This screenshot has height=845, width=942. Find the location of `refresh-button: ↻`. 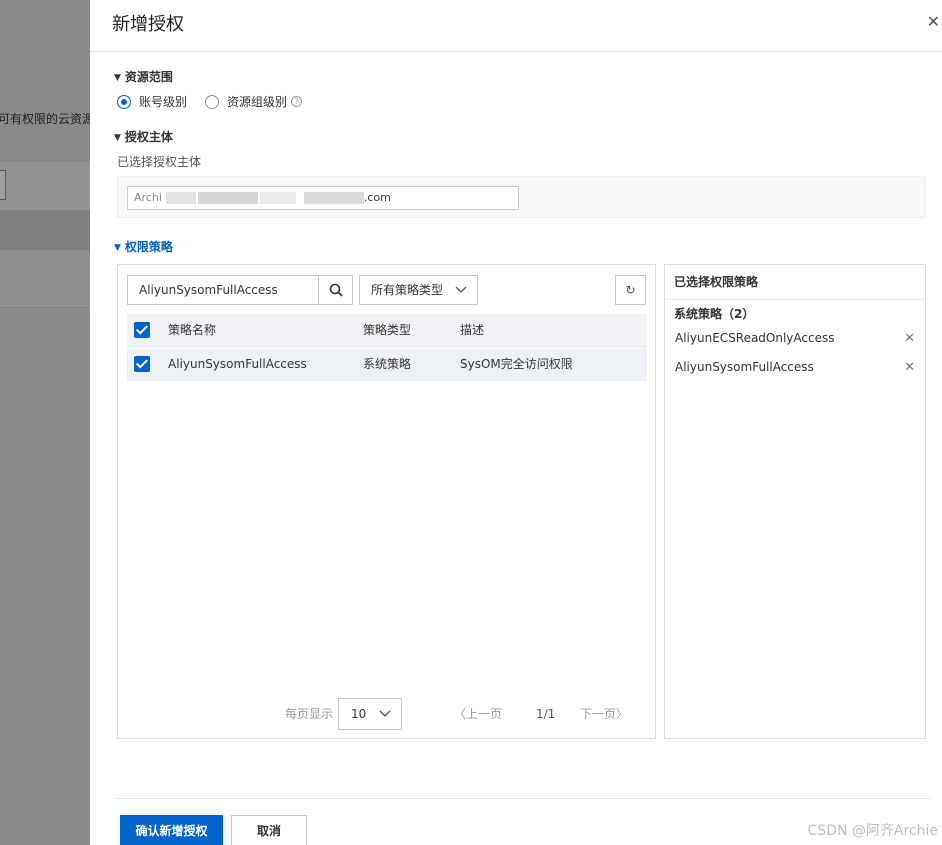

refresh-button: ↻ is located at coordinates (630, 290).